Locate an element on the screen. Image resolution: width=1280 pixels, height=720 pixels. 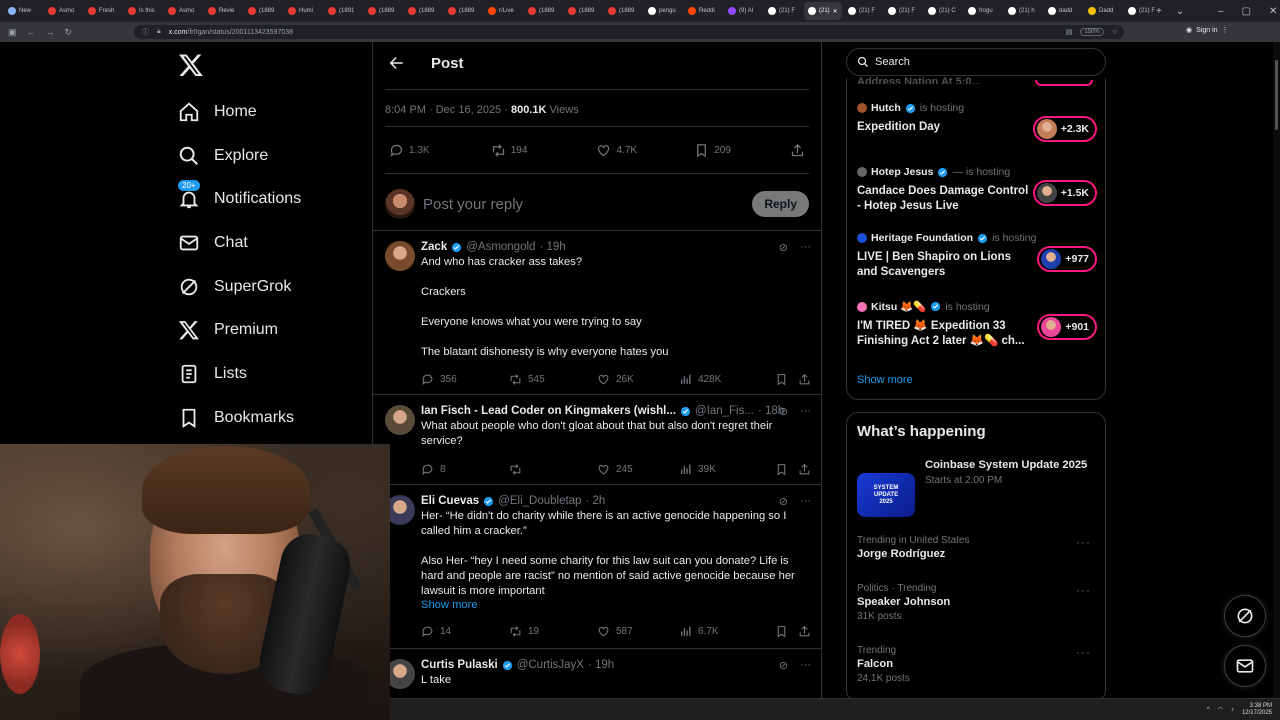
sidebar-item-bookmarks: Bookmarks is located at coordinates (278, 418).